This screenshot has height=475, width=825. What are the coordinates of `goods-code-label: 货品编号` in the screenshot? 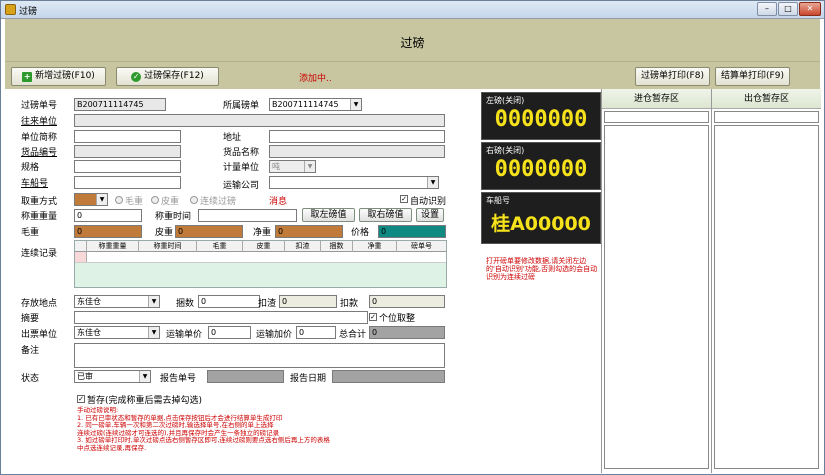 It's located at (39, 151).